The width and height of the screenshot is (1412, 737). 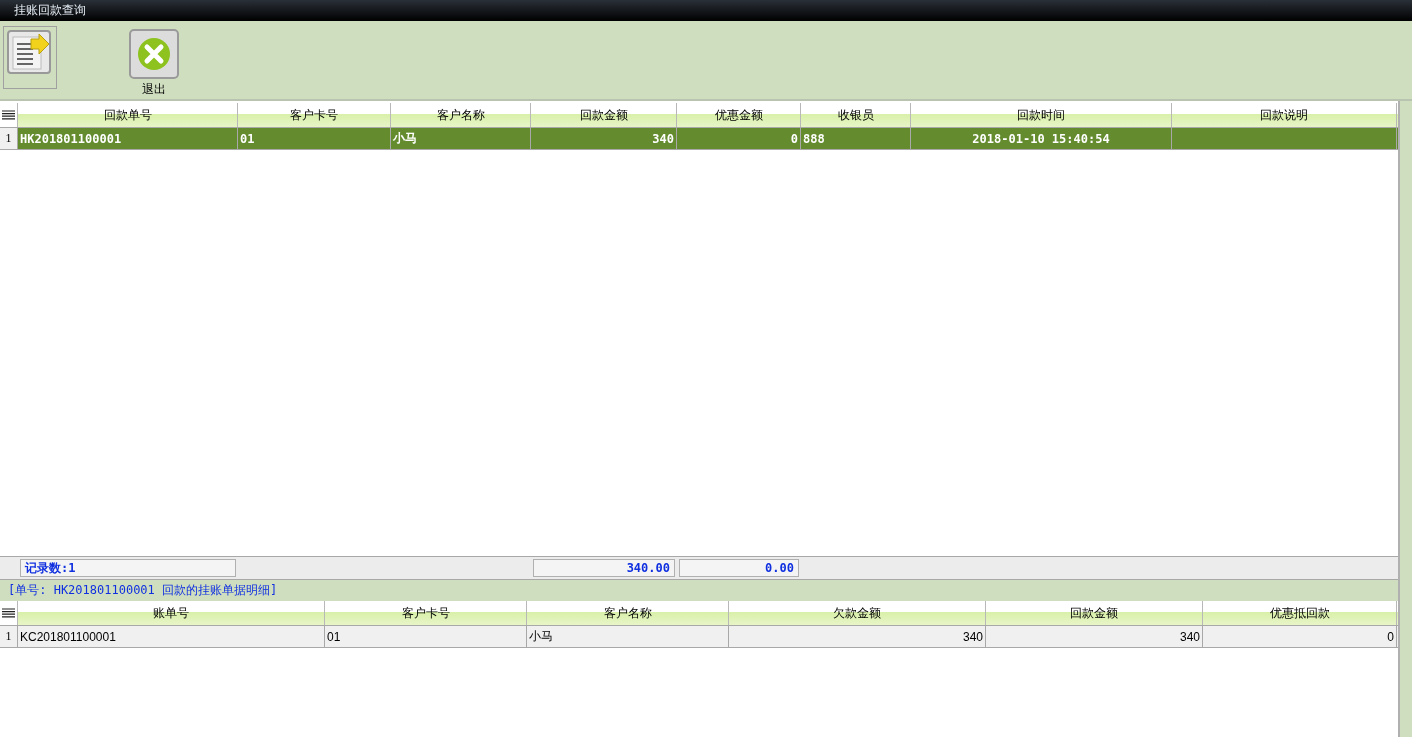 I want to click on table-cell: 2018-01-10 15:40:54, so click(x=1041, y=138).